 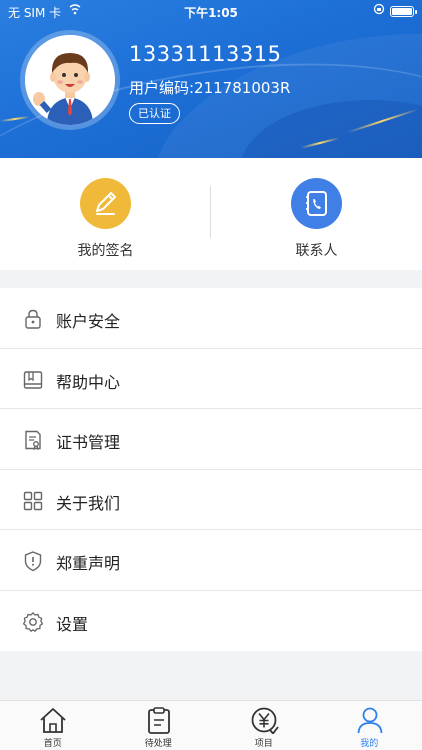 What do you see at coordinates (72, 624) in the screenshot?
I see `menu-item-label: 设置` at bounding box center [72, 624].